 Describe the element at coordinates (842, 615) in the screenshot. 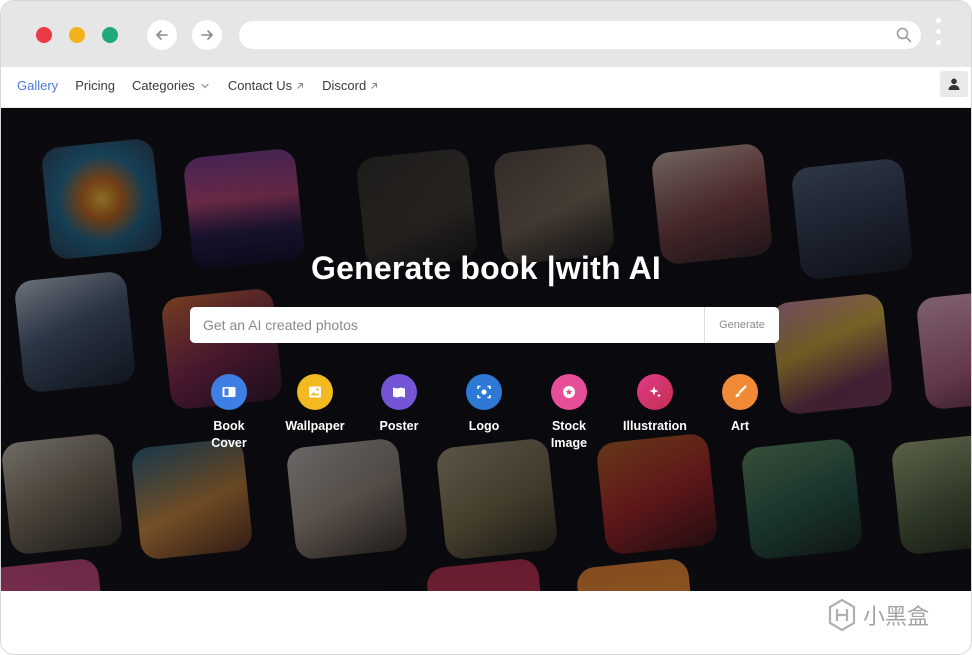

I see `heybox-logo-icon` at that location.